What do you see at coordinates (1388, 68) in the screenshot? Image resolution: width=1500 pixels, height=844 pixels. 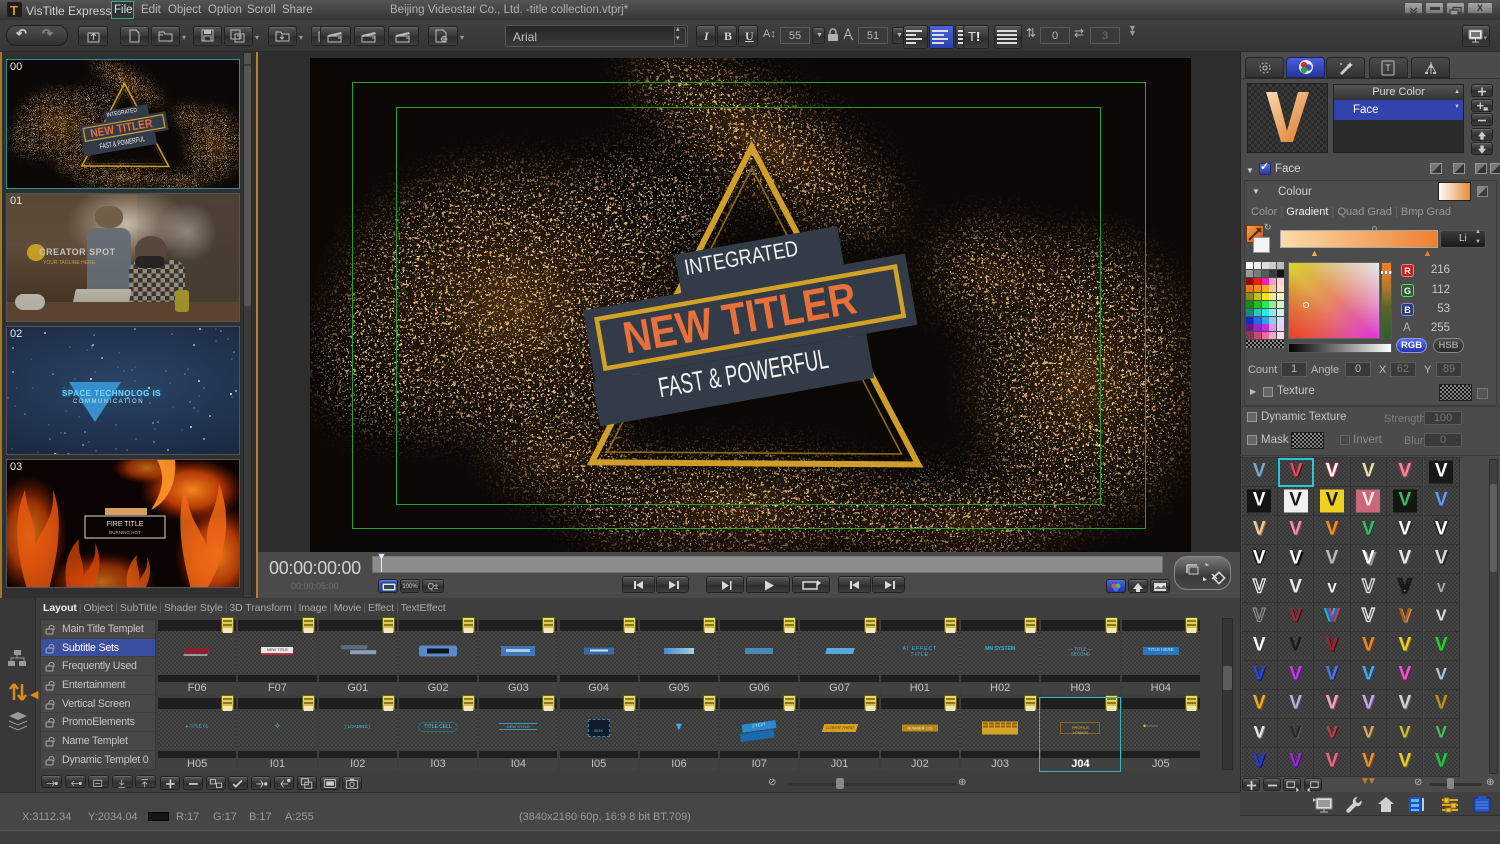 I see `svg-text: T` at bounding box center [1388, 68].